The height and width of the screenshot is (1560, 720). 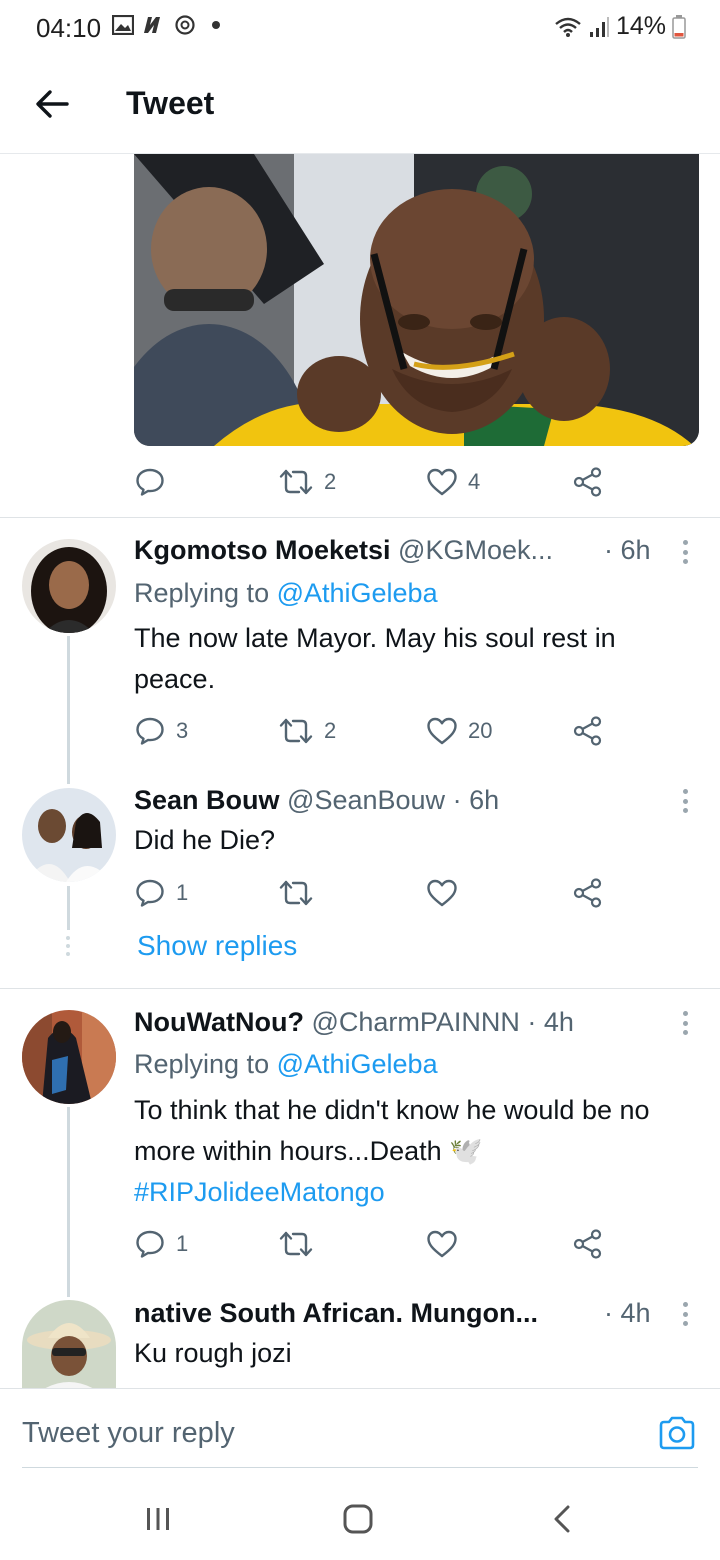 I want to click on system-navigation-bar, so click(x=360, y=1519).